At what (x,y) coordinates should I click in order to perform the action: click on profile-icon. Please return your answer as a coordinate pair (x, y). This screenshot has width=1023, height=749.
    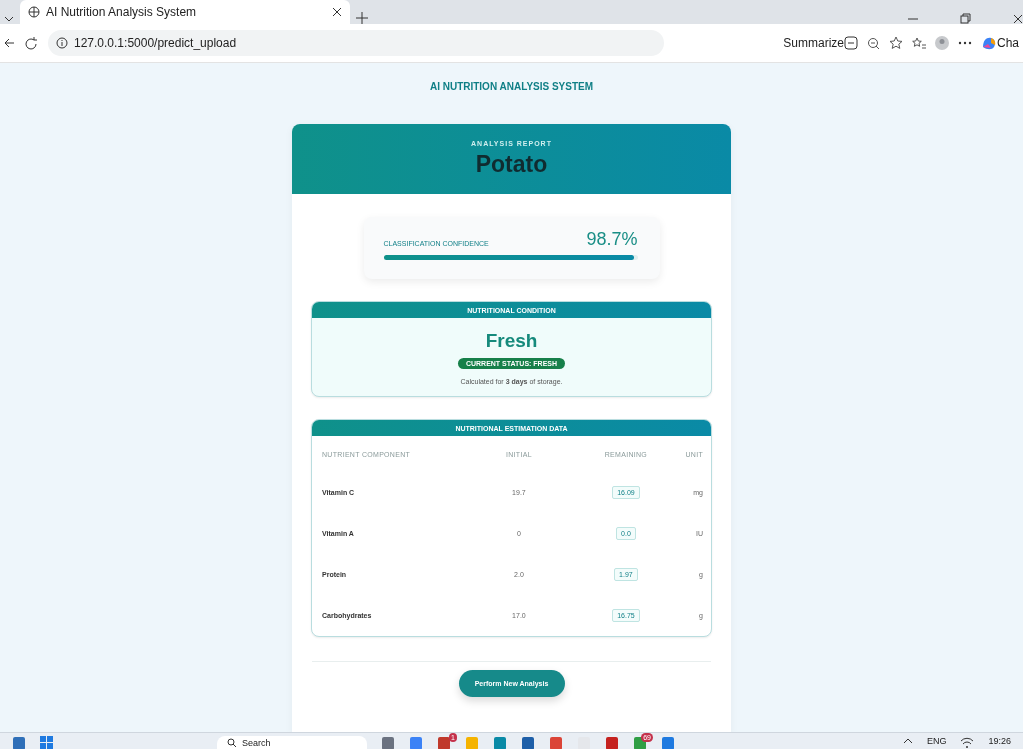
    Looking at the image, I should click on (942, 43).